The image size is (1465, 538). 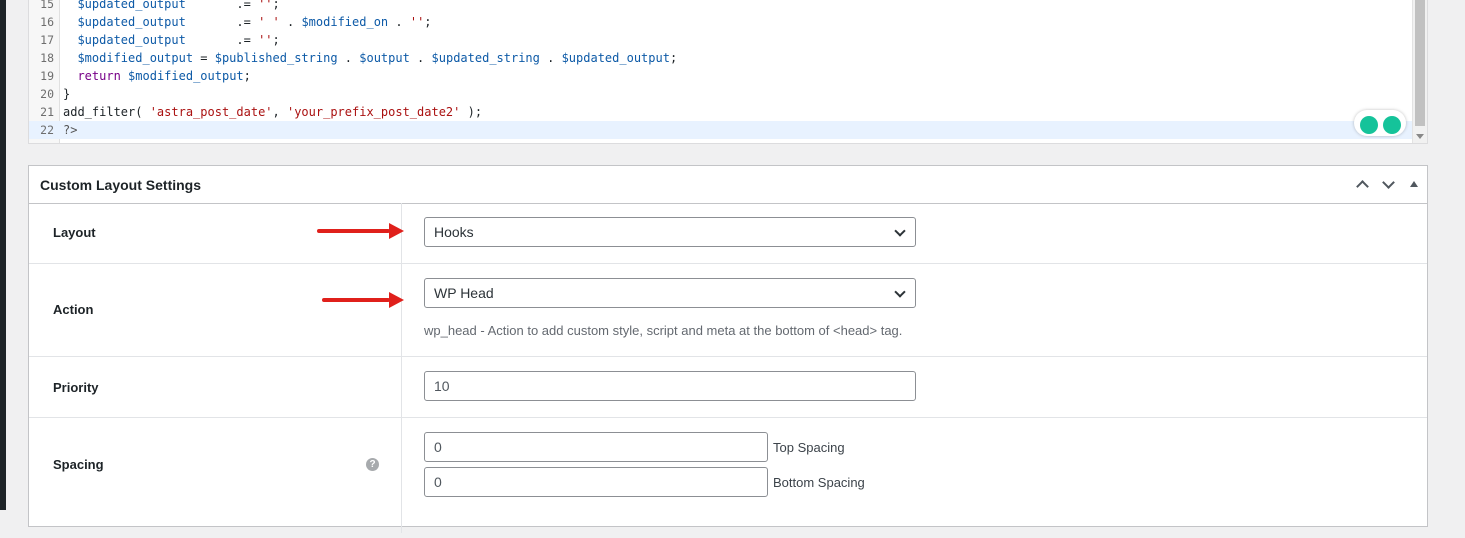 I want to click on line-number: 20, so click(x=47, y=94).